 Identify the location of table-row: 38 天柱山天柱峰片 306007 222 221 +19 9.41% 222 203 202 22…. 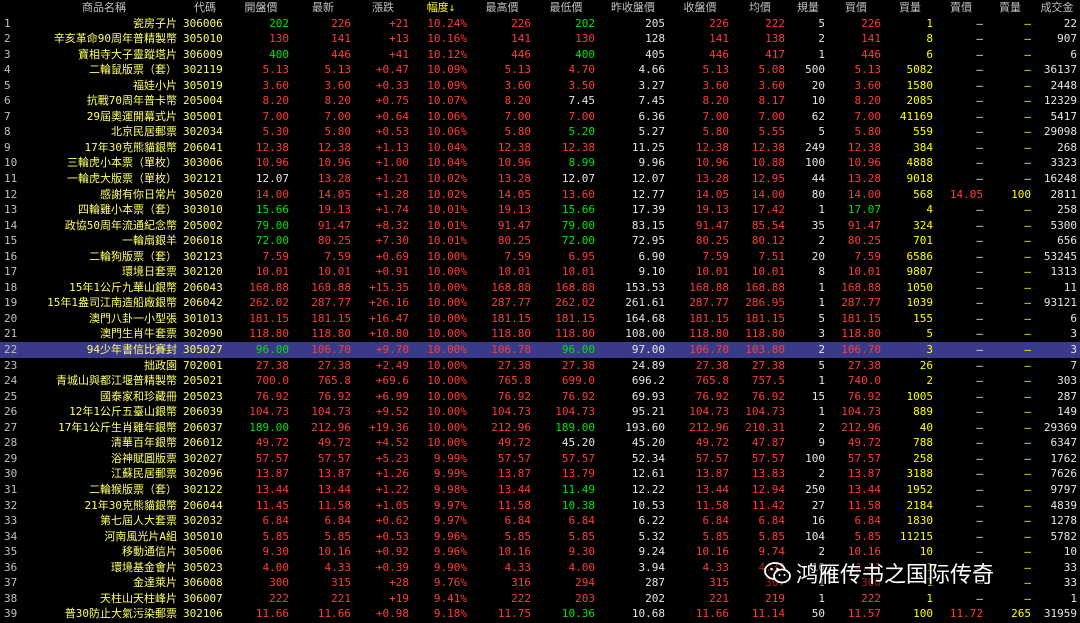
(540, 599).